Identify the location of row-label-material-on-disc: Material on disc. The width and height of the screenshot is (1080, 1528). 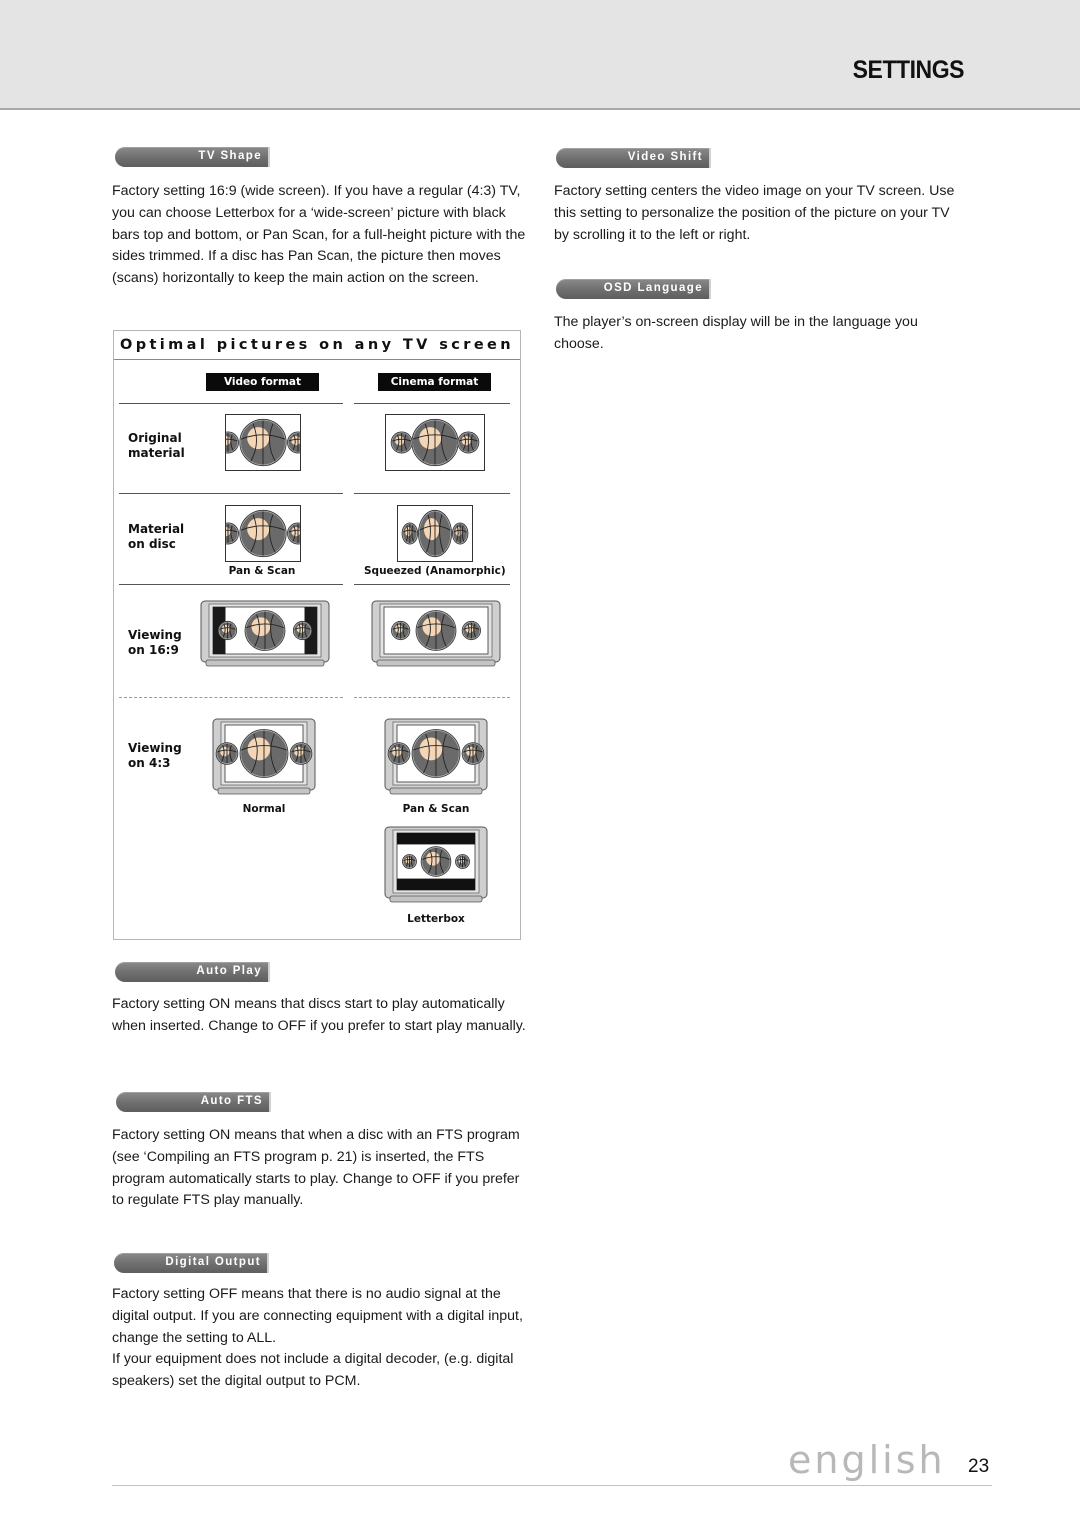
(156, 537).